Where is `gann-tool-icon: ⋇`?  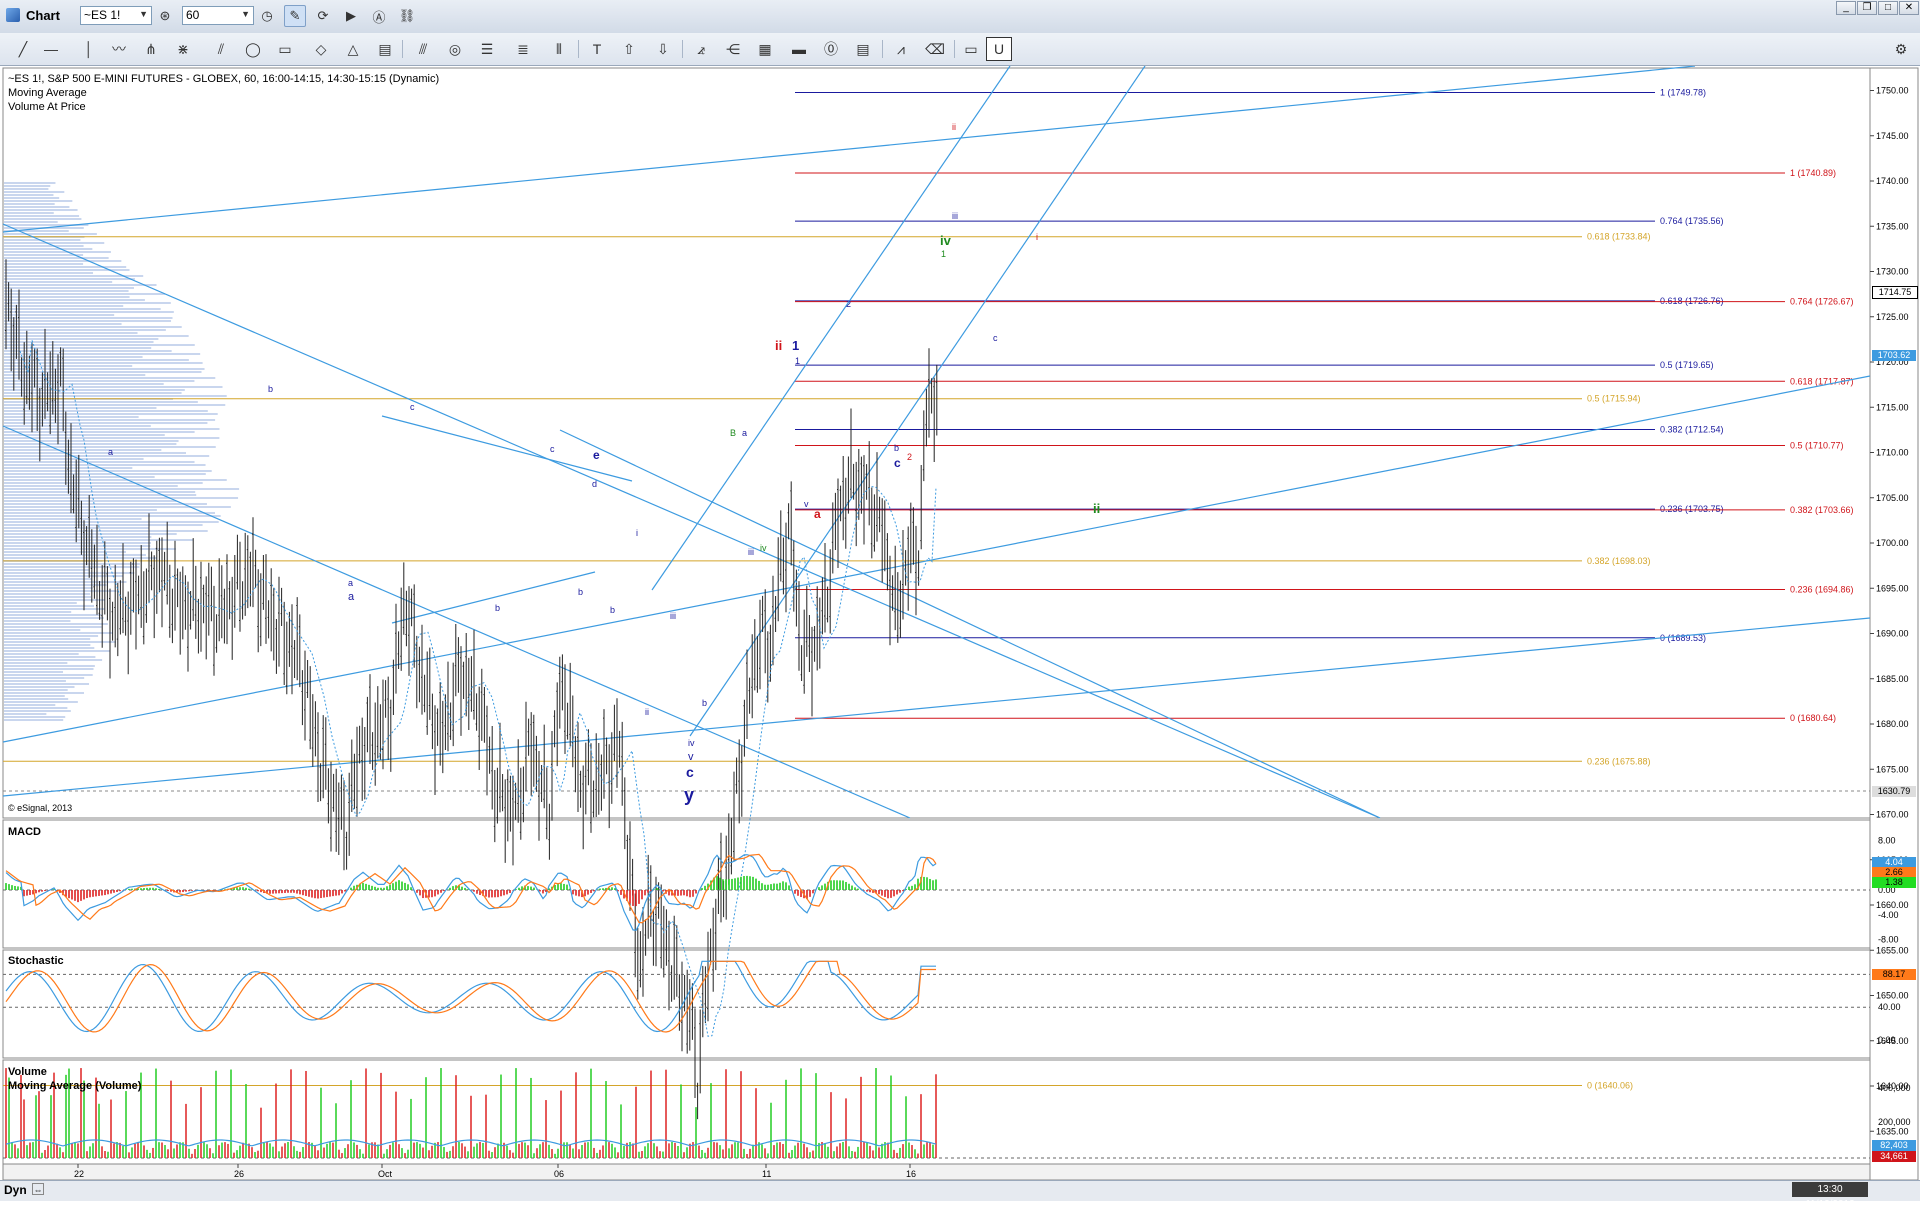 gann-tool-icon: ⋇ is located at coordinates (183, 49).